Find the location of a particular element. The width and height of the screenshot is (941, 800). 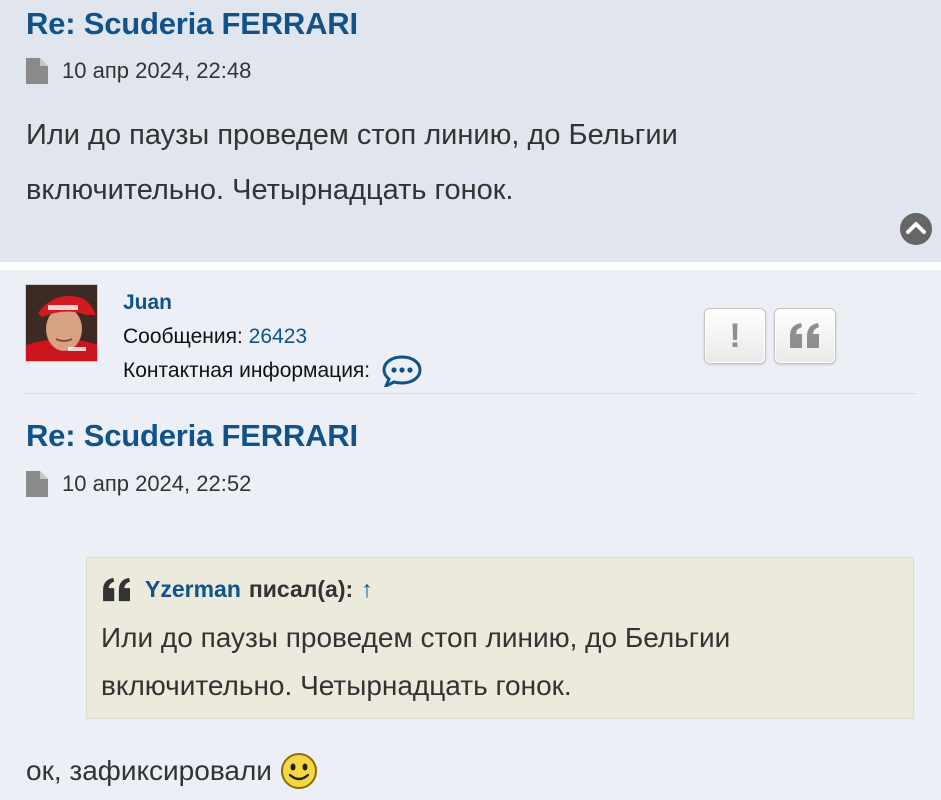

contact-label: Контактная информация: is located at coordinates (247, 370).